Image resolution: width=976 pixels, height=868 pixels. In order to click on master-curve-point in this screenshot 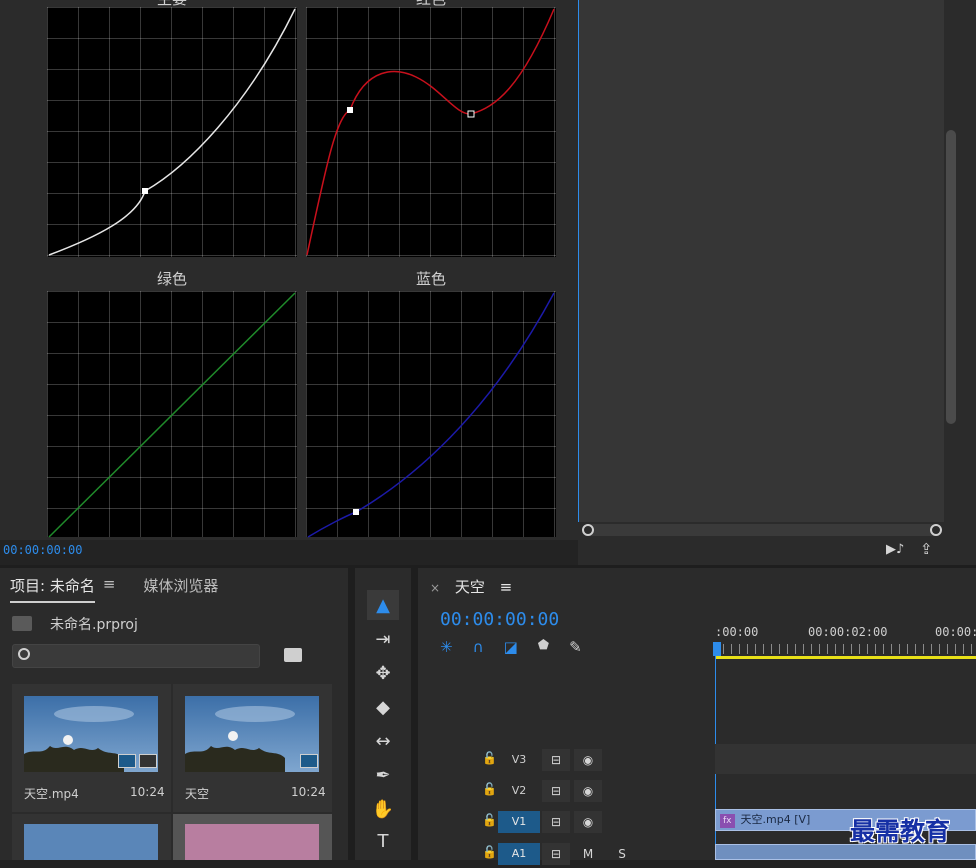, I will do `click(145, 191)`.